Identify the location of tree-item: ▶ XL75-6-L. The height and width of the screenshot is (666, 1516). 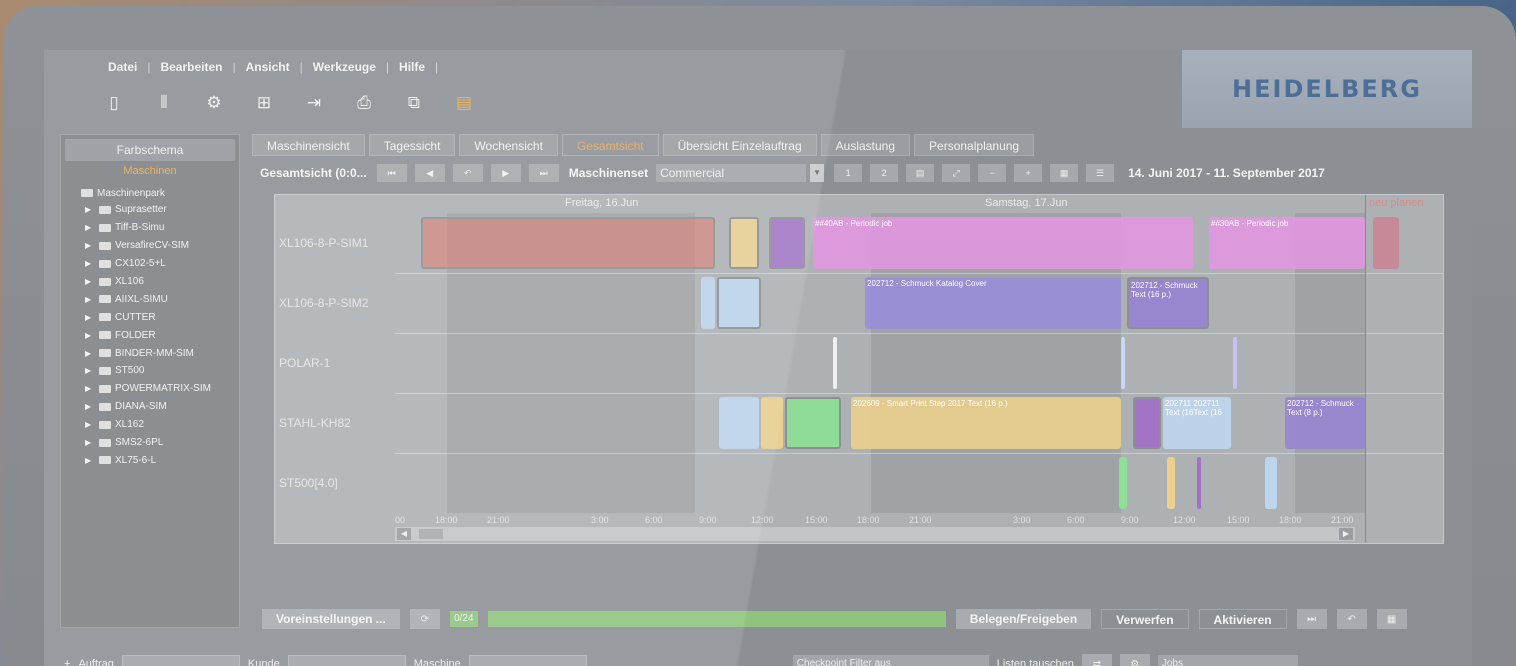
(160, 460).